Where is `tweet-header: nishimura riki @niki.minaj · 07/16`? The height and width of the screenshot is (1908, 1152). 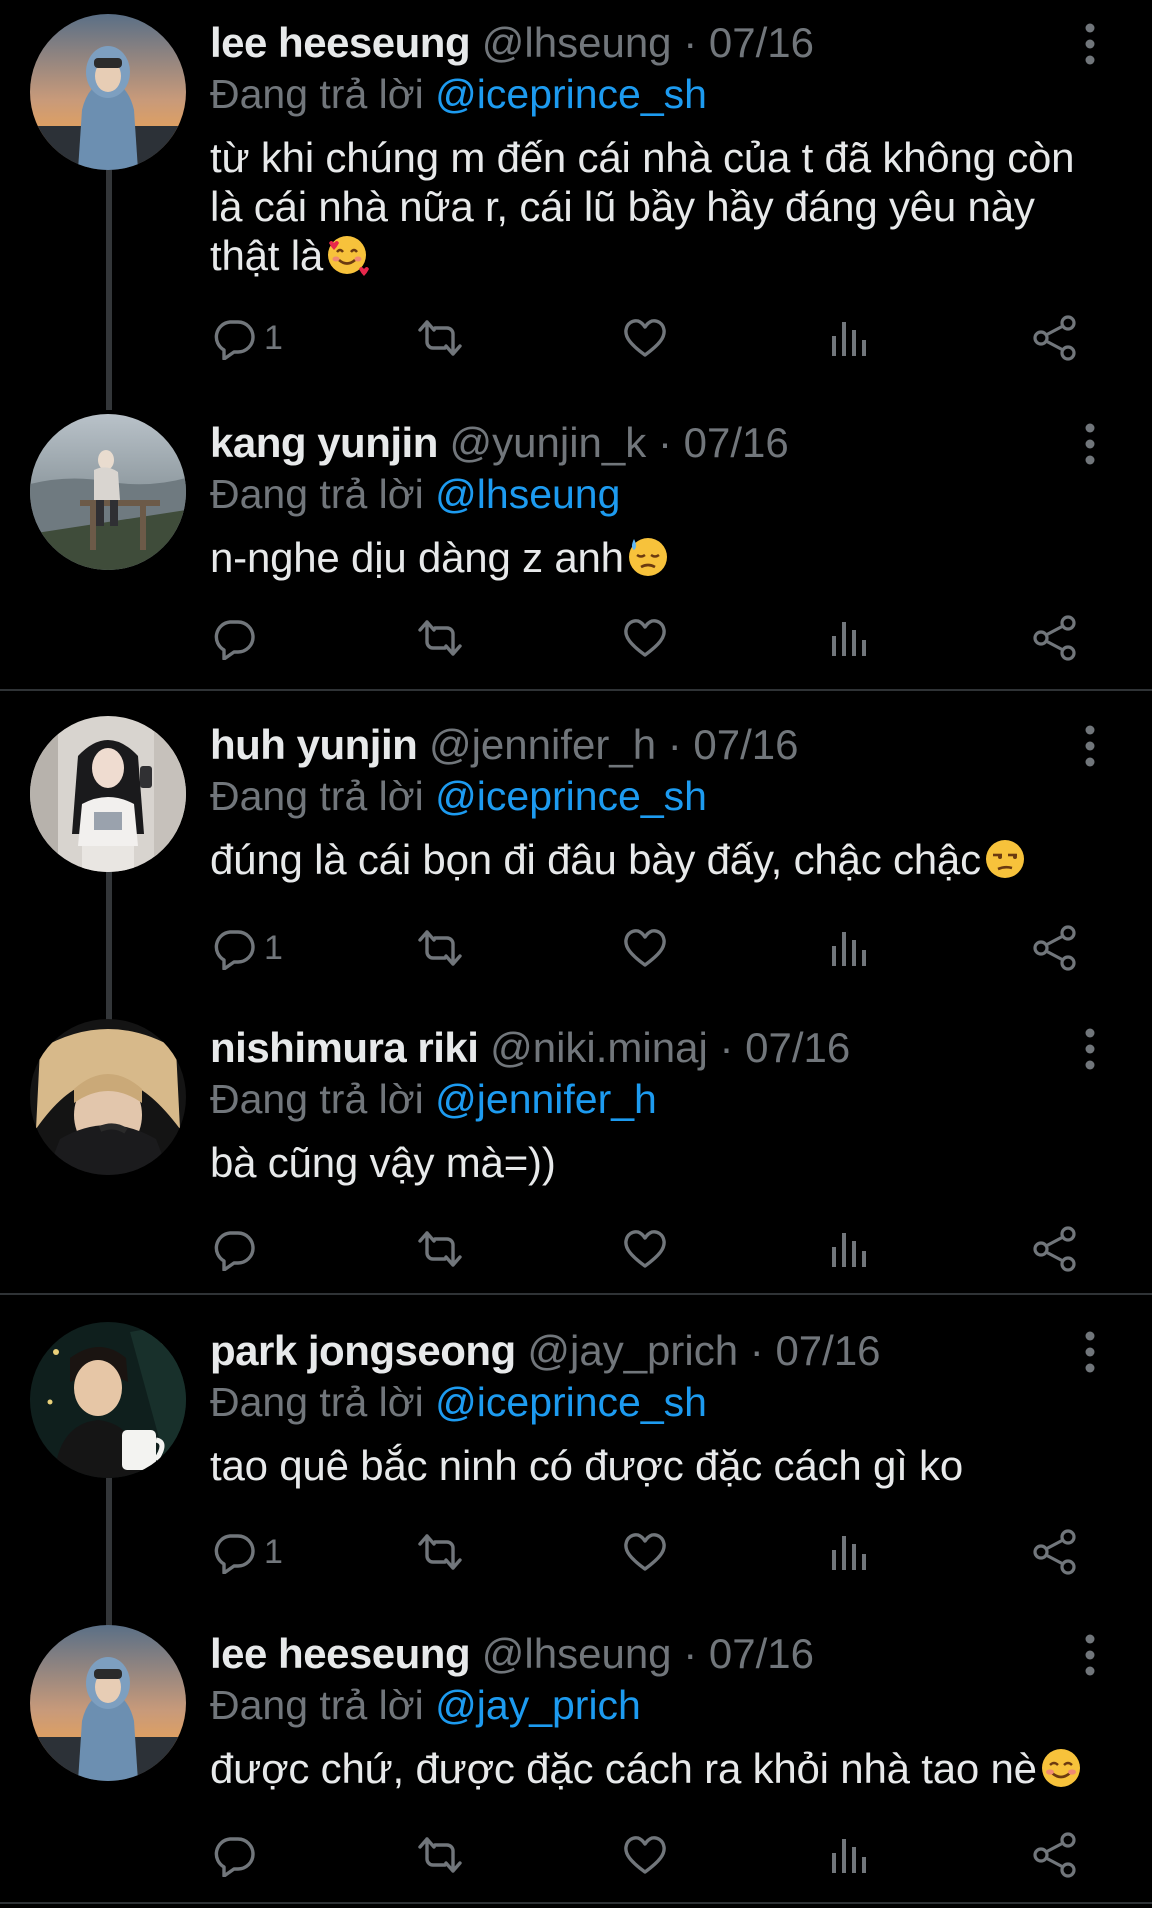
tweet-header: nishimura riki @niki.minaj · 07/16 is located at coordinates (530, 1048).